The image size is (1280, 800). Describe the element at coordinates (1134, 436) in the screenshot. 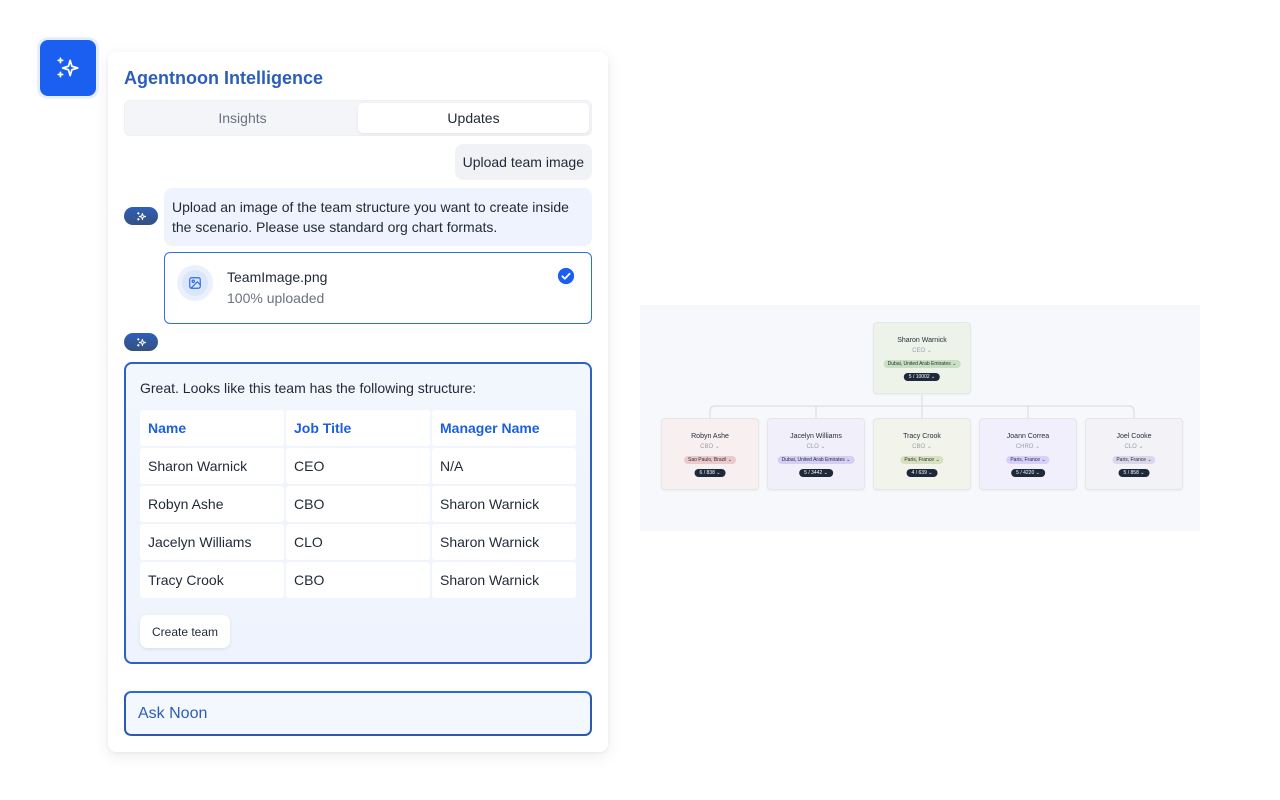

I see `org-person-name: Joel Cooke` at that location.